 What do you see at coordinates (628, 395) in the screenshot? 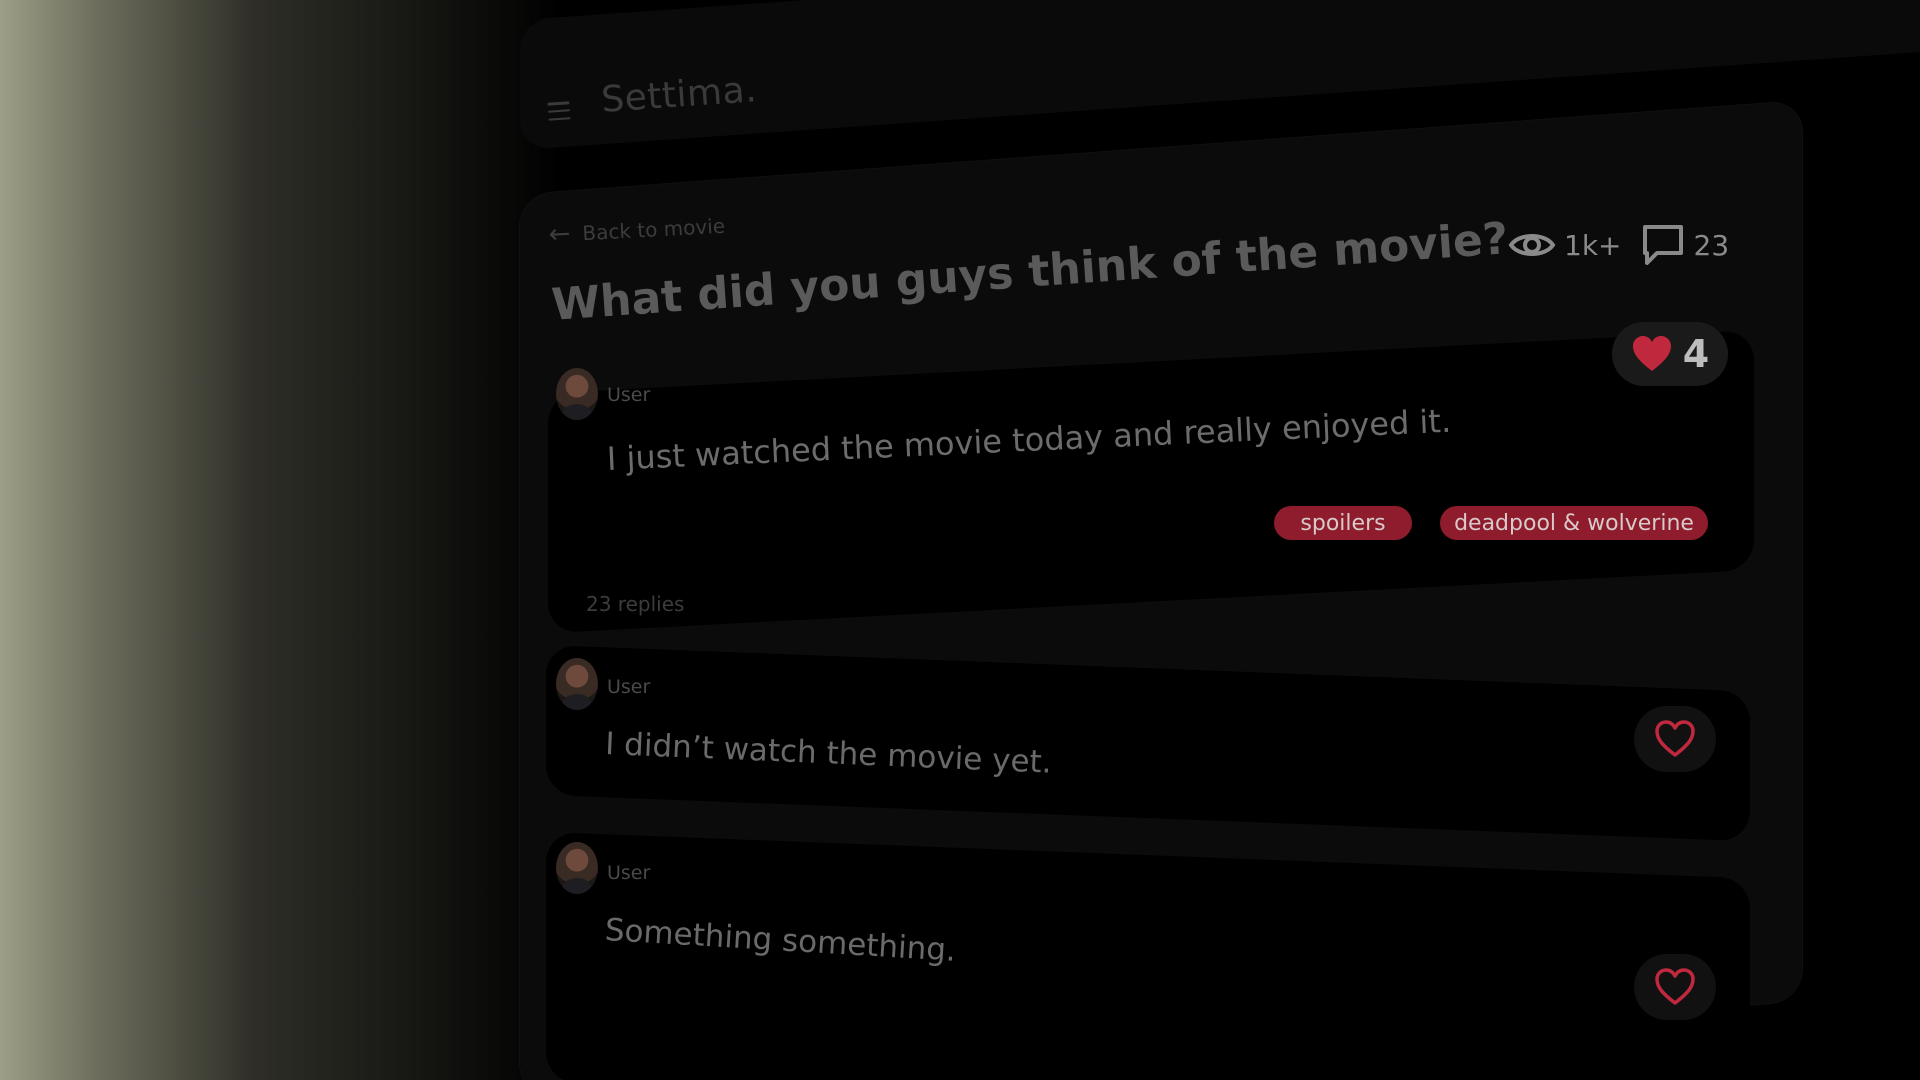
I see `post-author: User` at bounding box center [628, 395].